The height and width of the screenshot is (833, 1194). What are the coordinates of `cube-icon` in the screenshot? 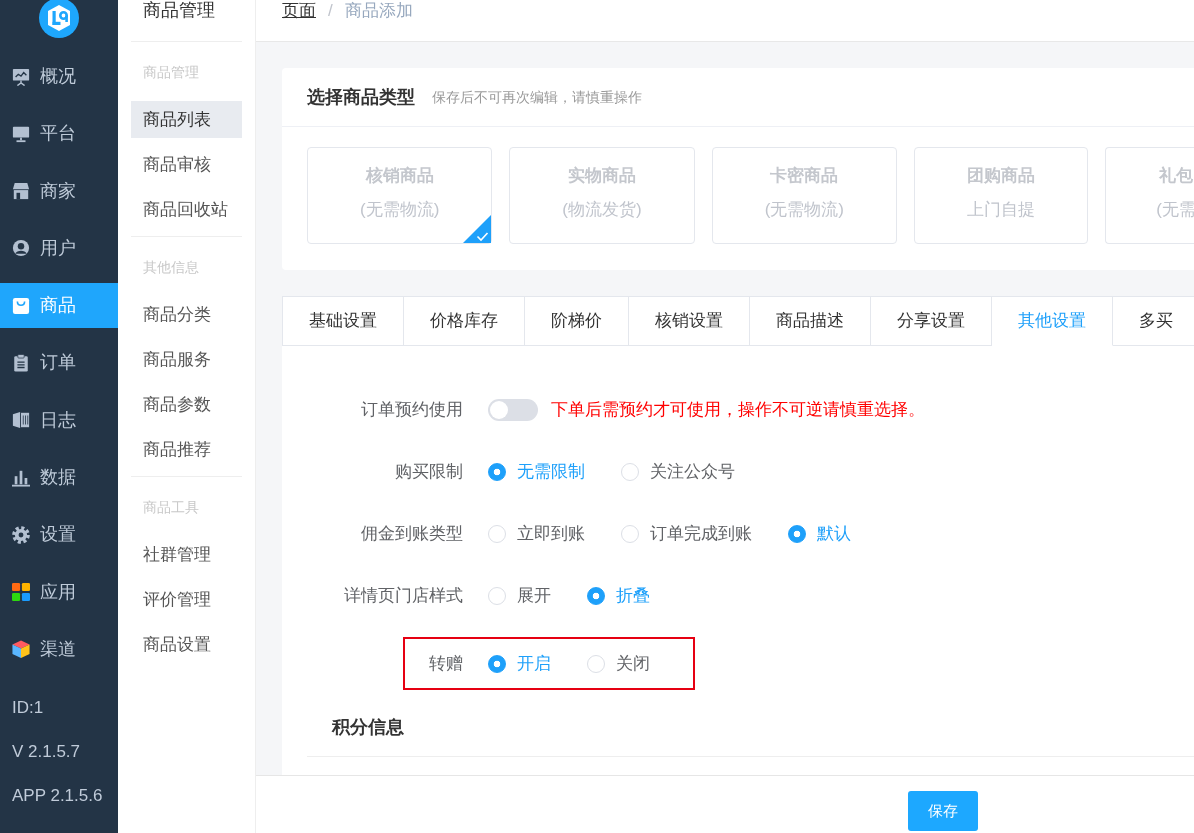 It's located at (21, 649).